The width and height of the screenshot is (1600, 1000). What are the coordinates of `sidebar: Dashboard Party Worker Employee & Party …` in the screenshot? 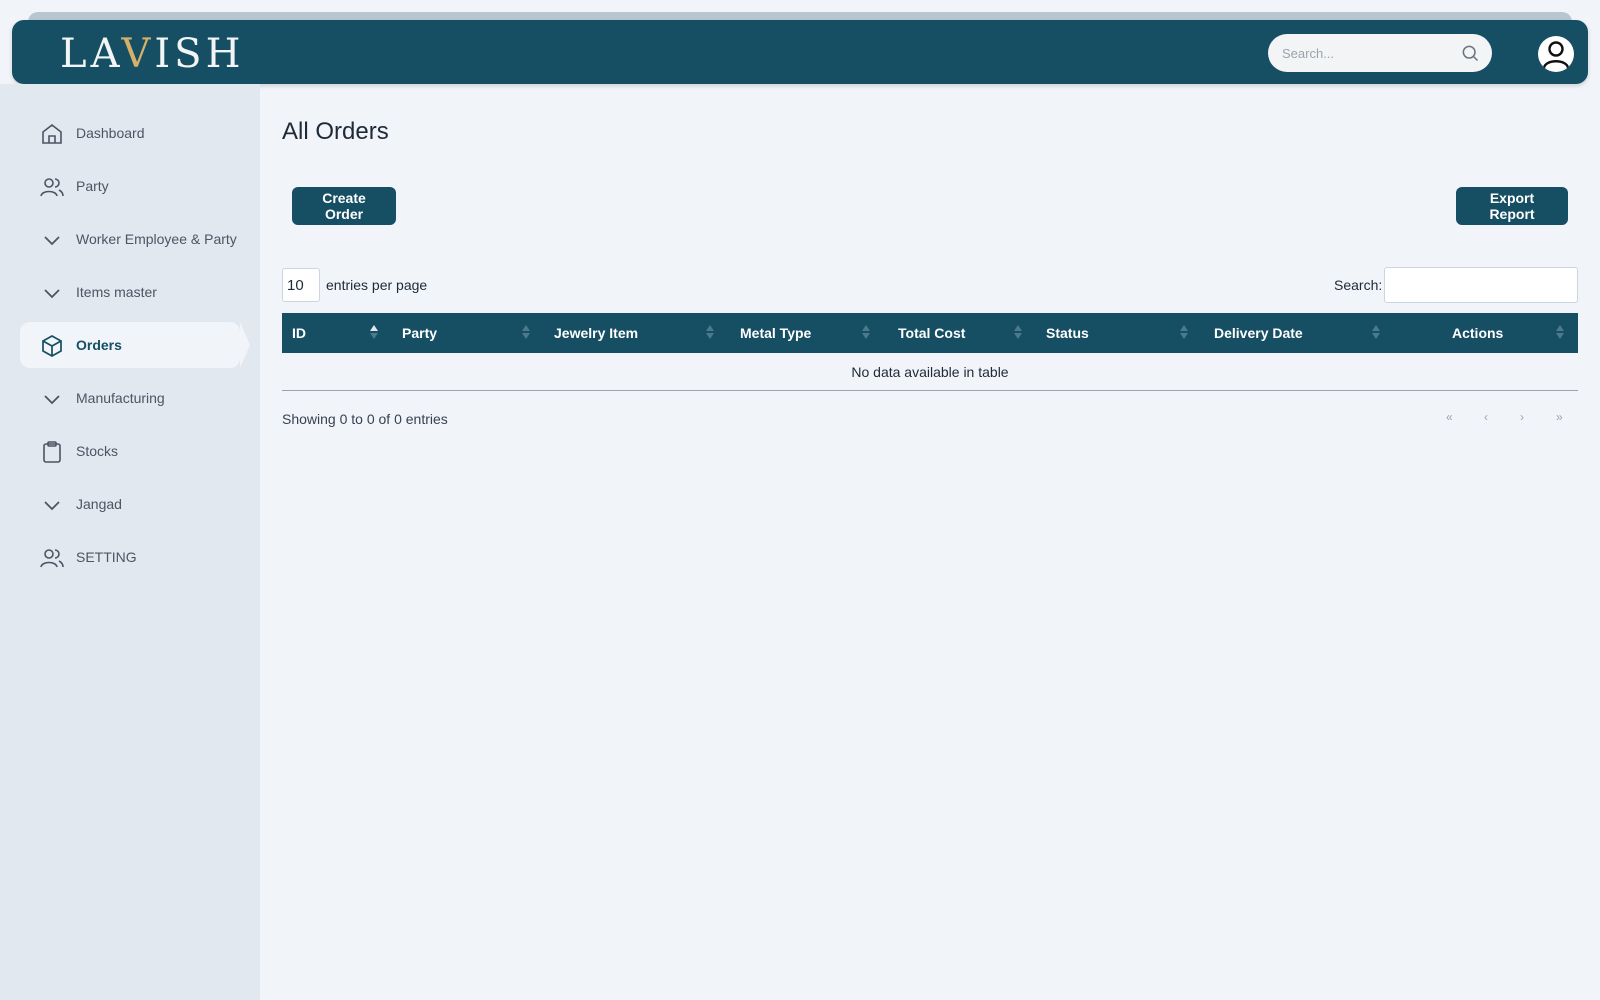 It's located at (130, 542).